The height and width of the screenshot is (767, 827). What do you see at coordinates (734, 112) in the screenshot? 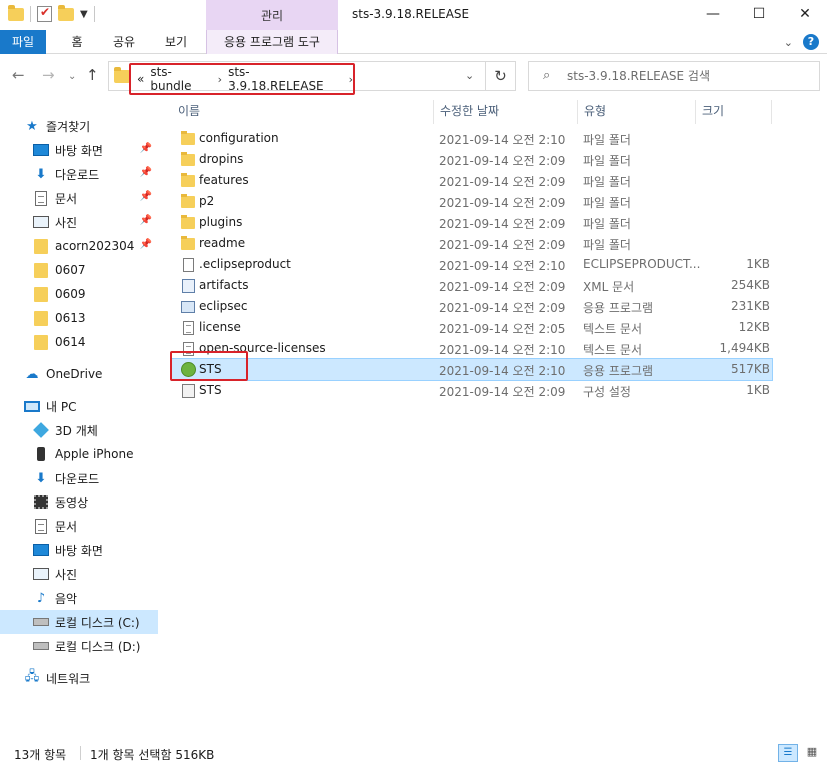
I see `column-header-size: 크기` at bounding box center [734, 112].